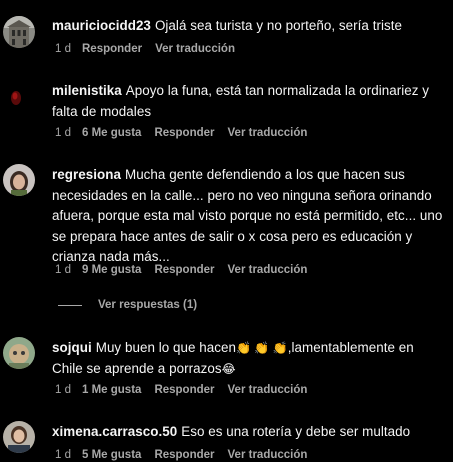  Describe the element at coordinates (114, 431) in the screenshot. I see `comment-username: ximena.carrasco.50` at that location.